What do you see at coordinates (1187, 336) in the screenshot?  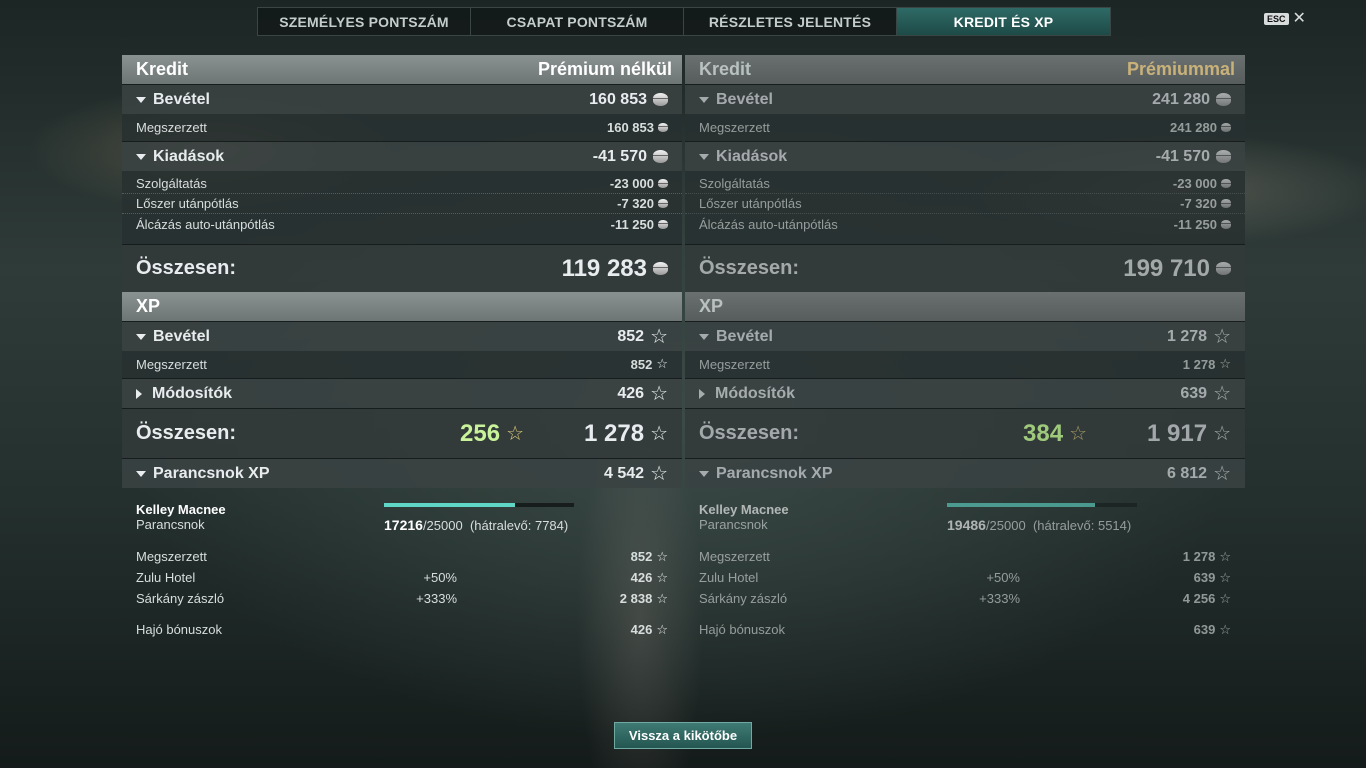 I see `group-value: 1 278` at bounding box center [1187, 336].